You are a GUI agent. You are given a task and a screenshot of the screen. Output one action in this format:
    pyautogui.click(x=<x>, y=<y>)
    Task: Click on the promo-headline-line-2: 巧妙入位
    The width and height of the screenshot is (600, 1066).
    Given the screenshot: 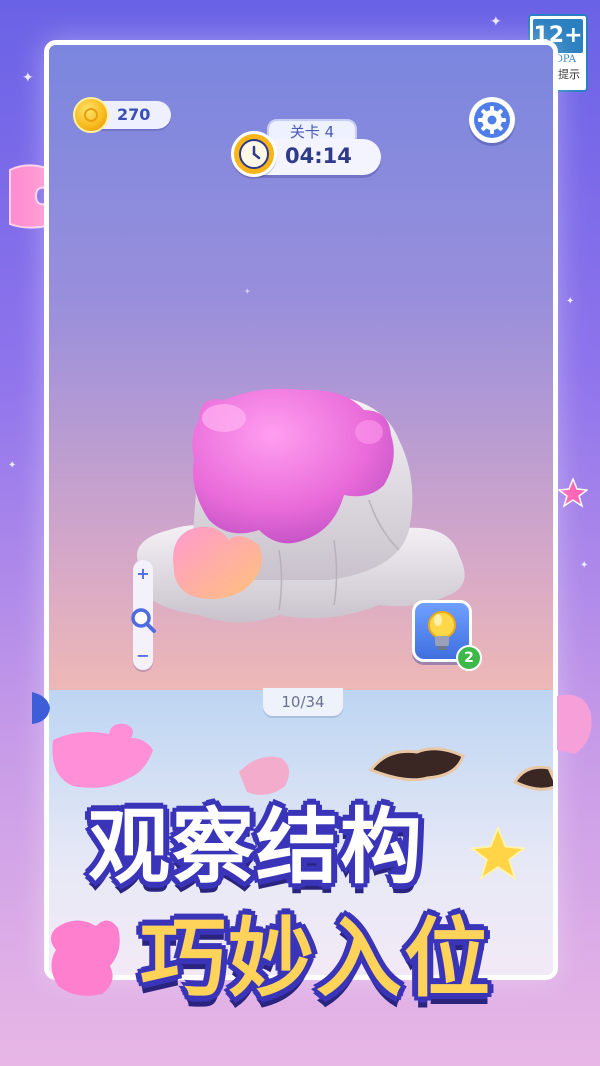 What is the action you would take?
    pyautogui.click(x=316, y=959)
    